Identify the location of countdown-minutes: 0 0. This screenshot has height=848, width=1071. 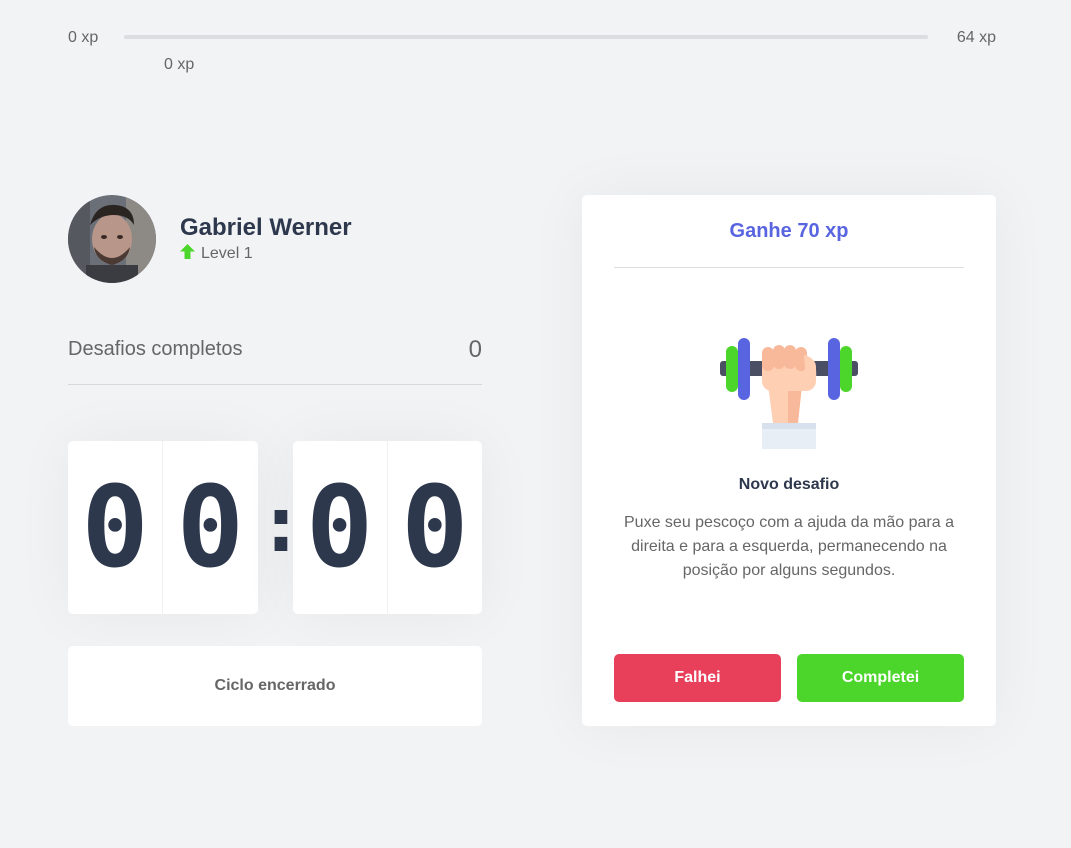
(163, 527).